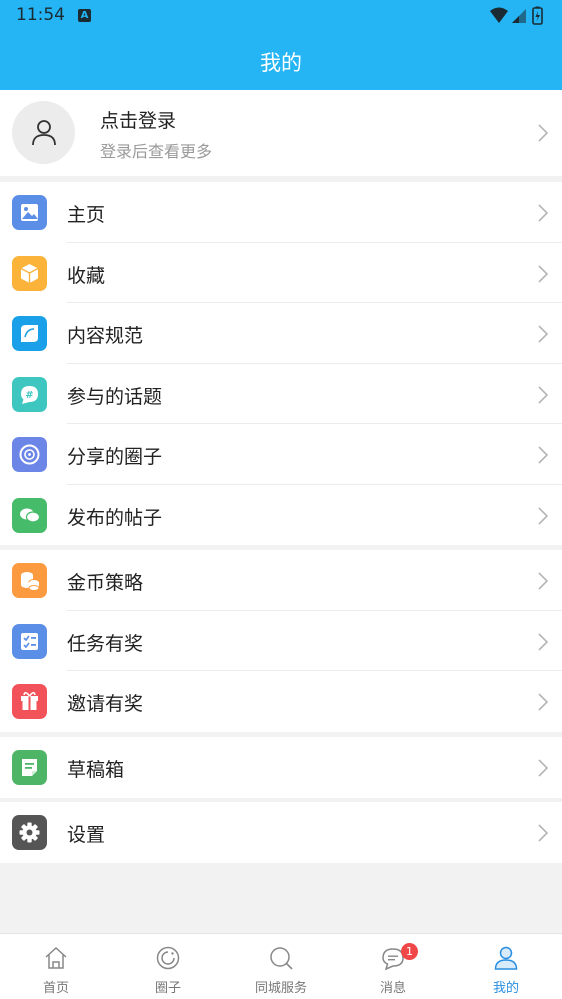  Describe the element at coordinates (281, 580) in the screenshot. I see `menu-item-coin-strategy: 金币策略` at that location.